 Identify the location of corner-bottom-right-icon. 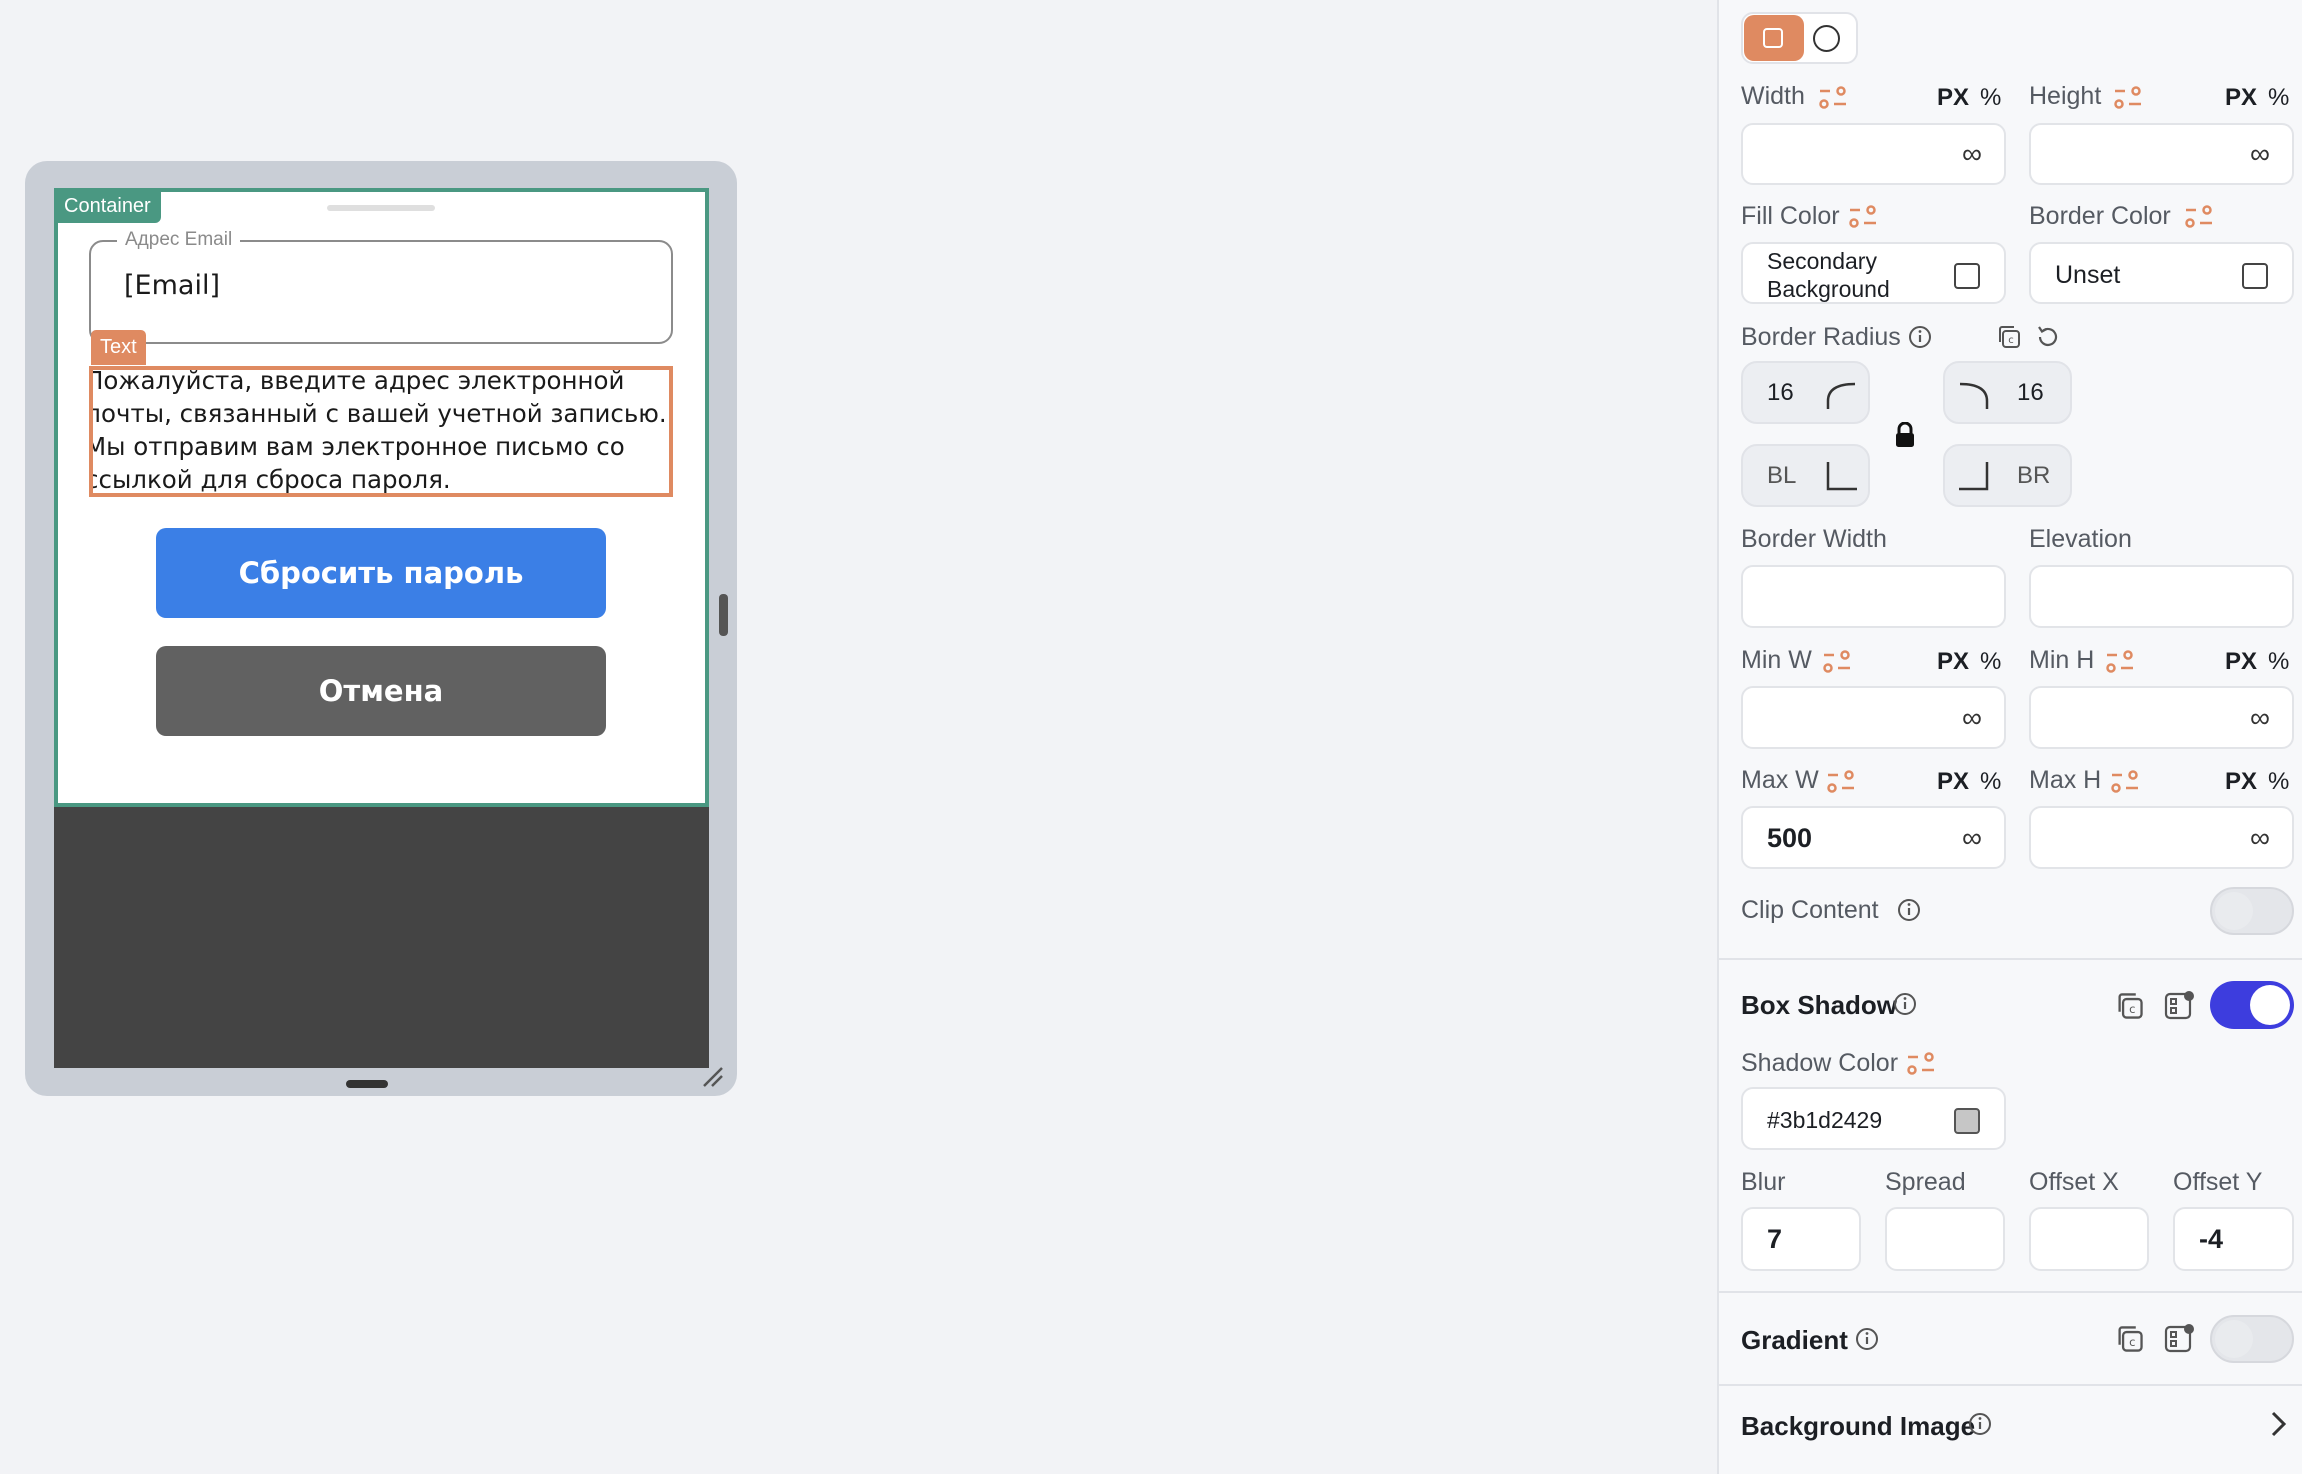
(1974, 476).